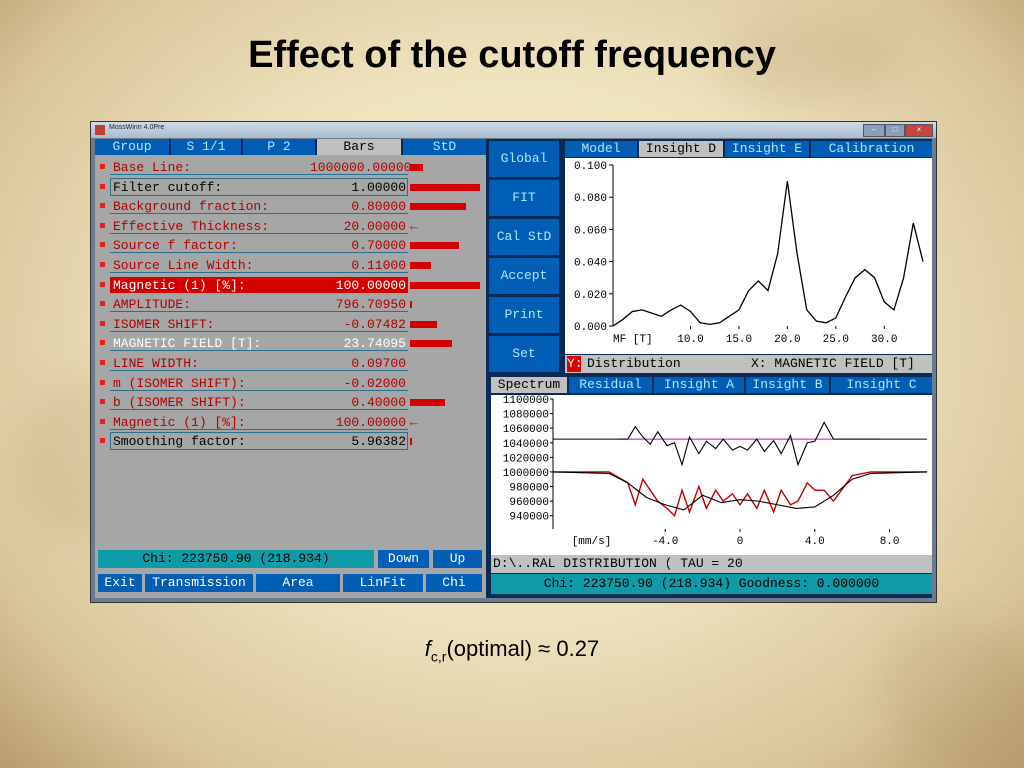  Describe the element at coordinates (524, 159) in the screenshot. I see `global-button: Global` at that location.